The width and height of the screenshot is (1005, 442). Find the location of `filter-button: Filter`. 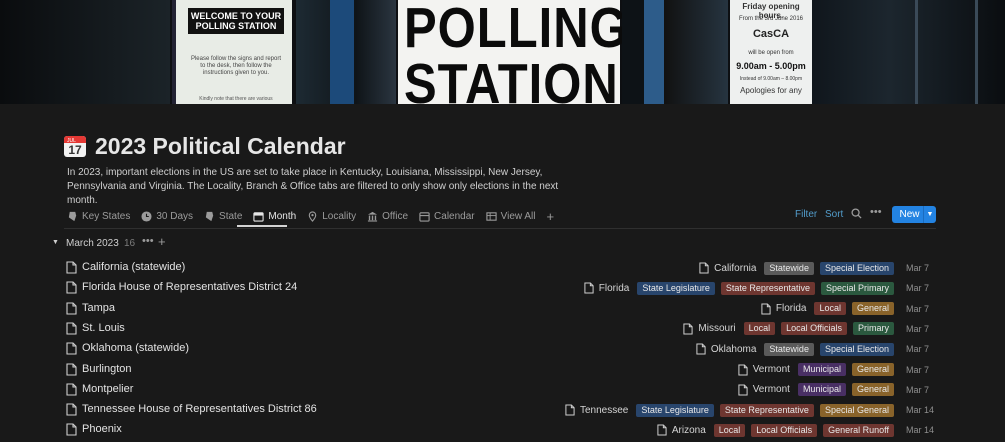

filter-button: Filter is located at coordinates (806, 214).